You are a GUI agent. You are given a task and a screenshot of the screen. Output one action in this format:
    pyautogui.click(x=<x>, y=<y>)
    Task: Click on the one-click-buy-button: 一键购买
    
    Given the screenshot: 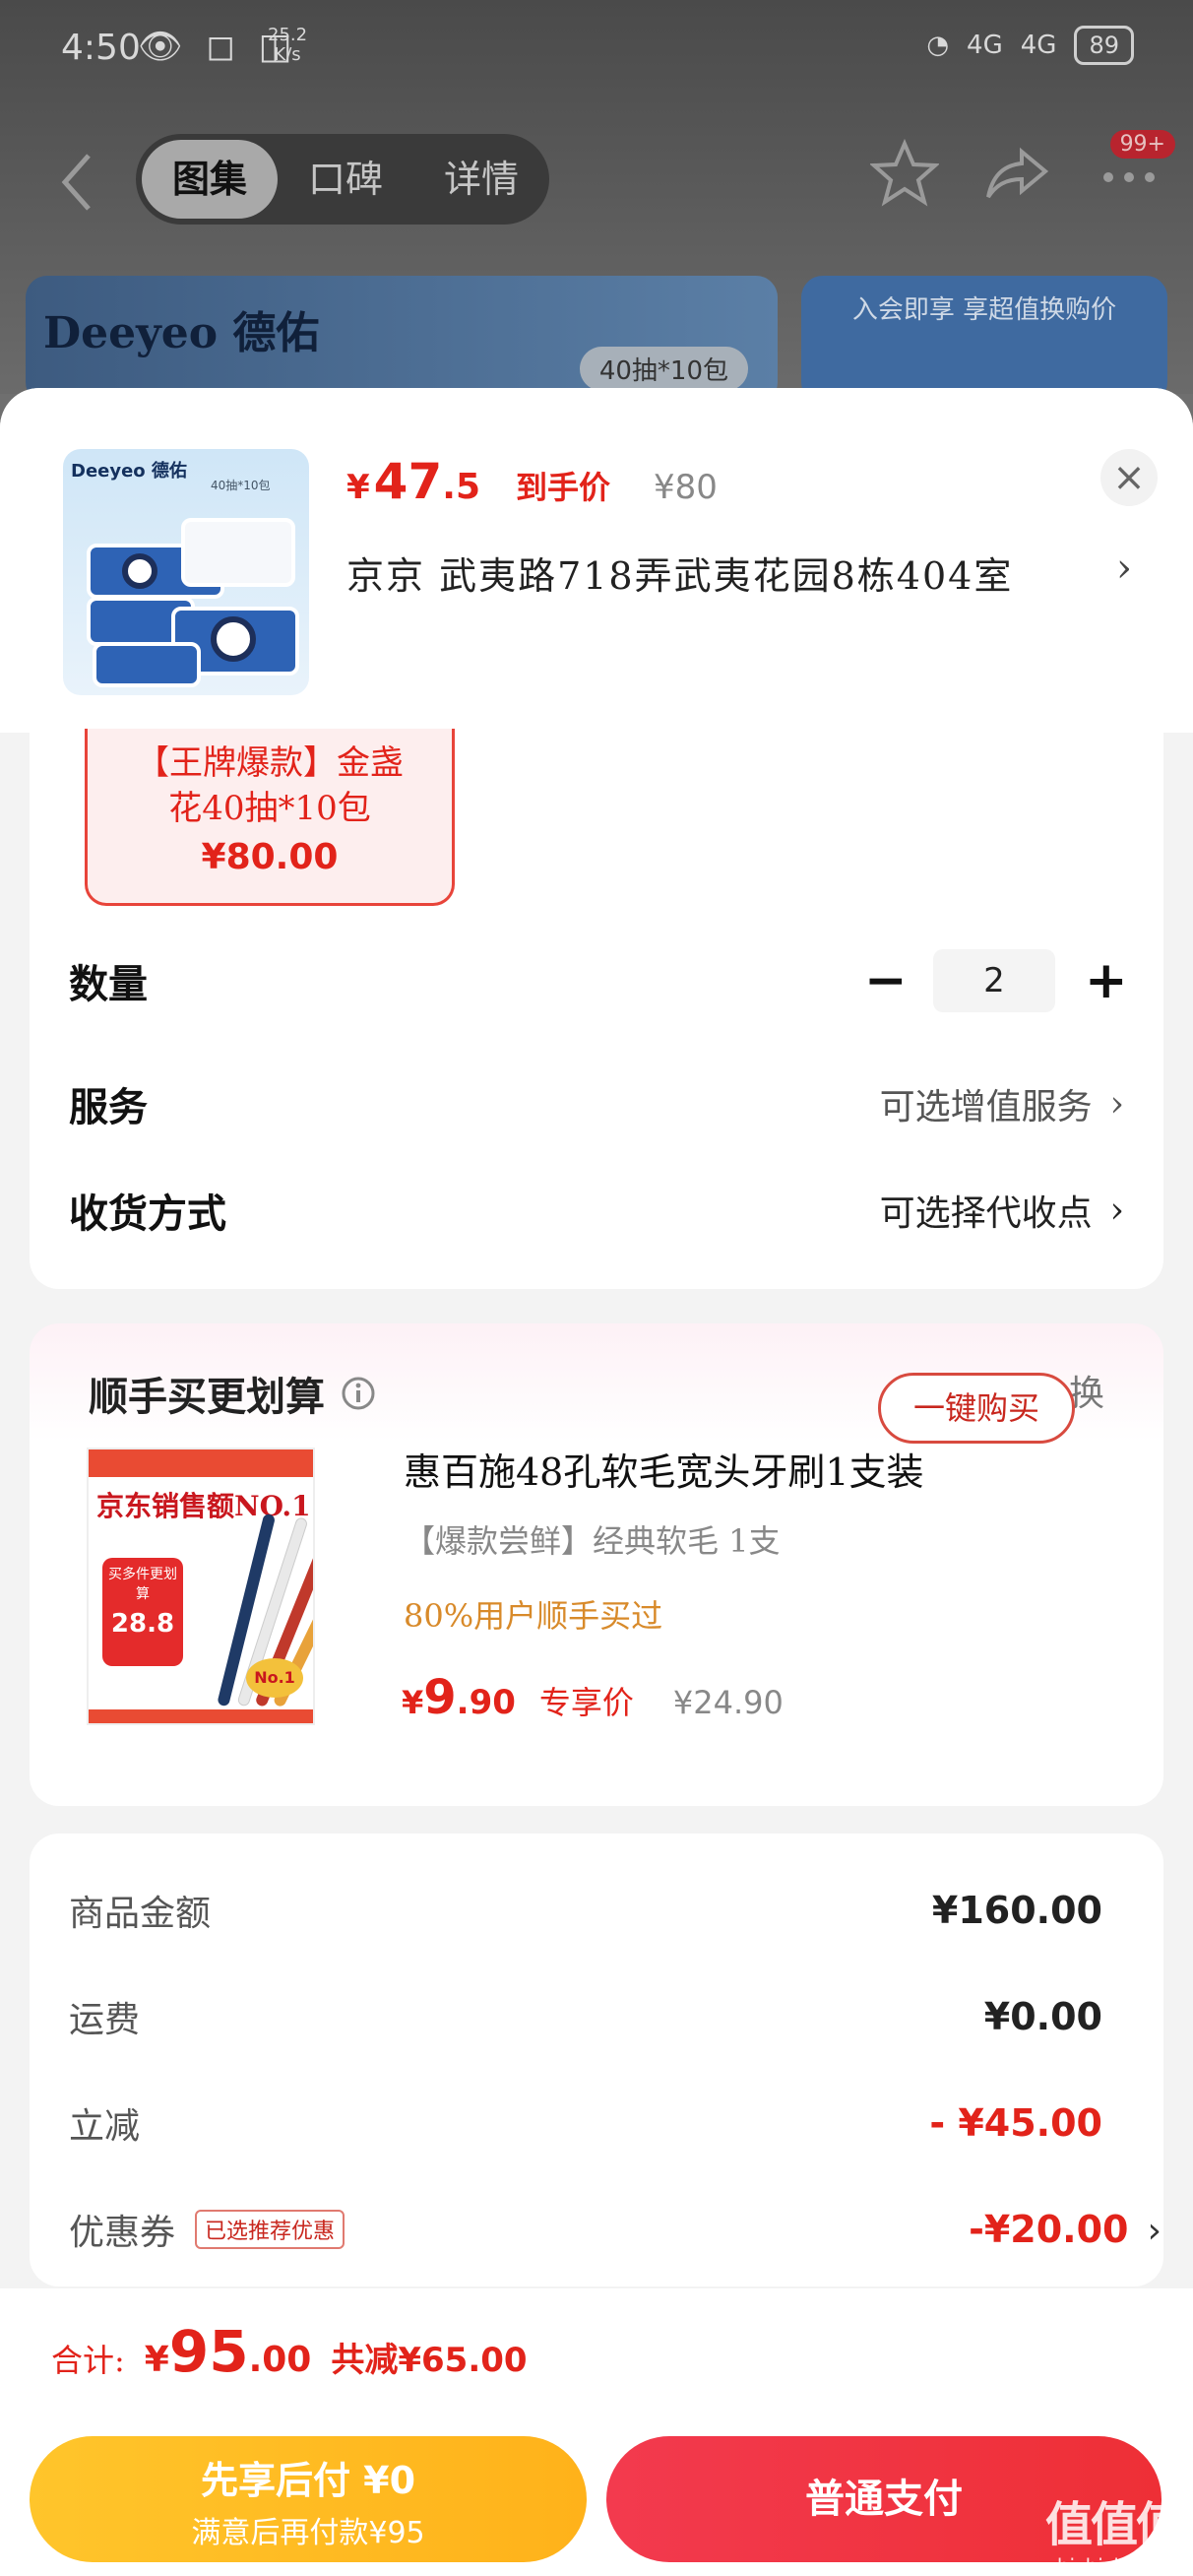 What is the action you would take?
    pyautogui.click(x=976, y=1408)
    